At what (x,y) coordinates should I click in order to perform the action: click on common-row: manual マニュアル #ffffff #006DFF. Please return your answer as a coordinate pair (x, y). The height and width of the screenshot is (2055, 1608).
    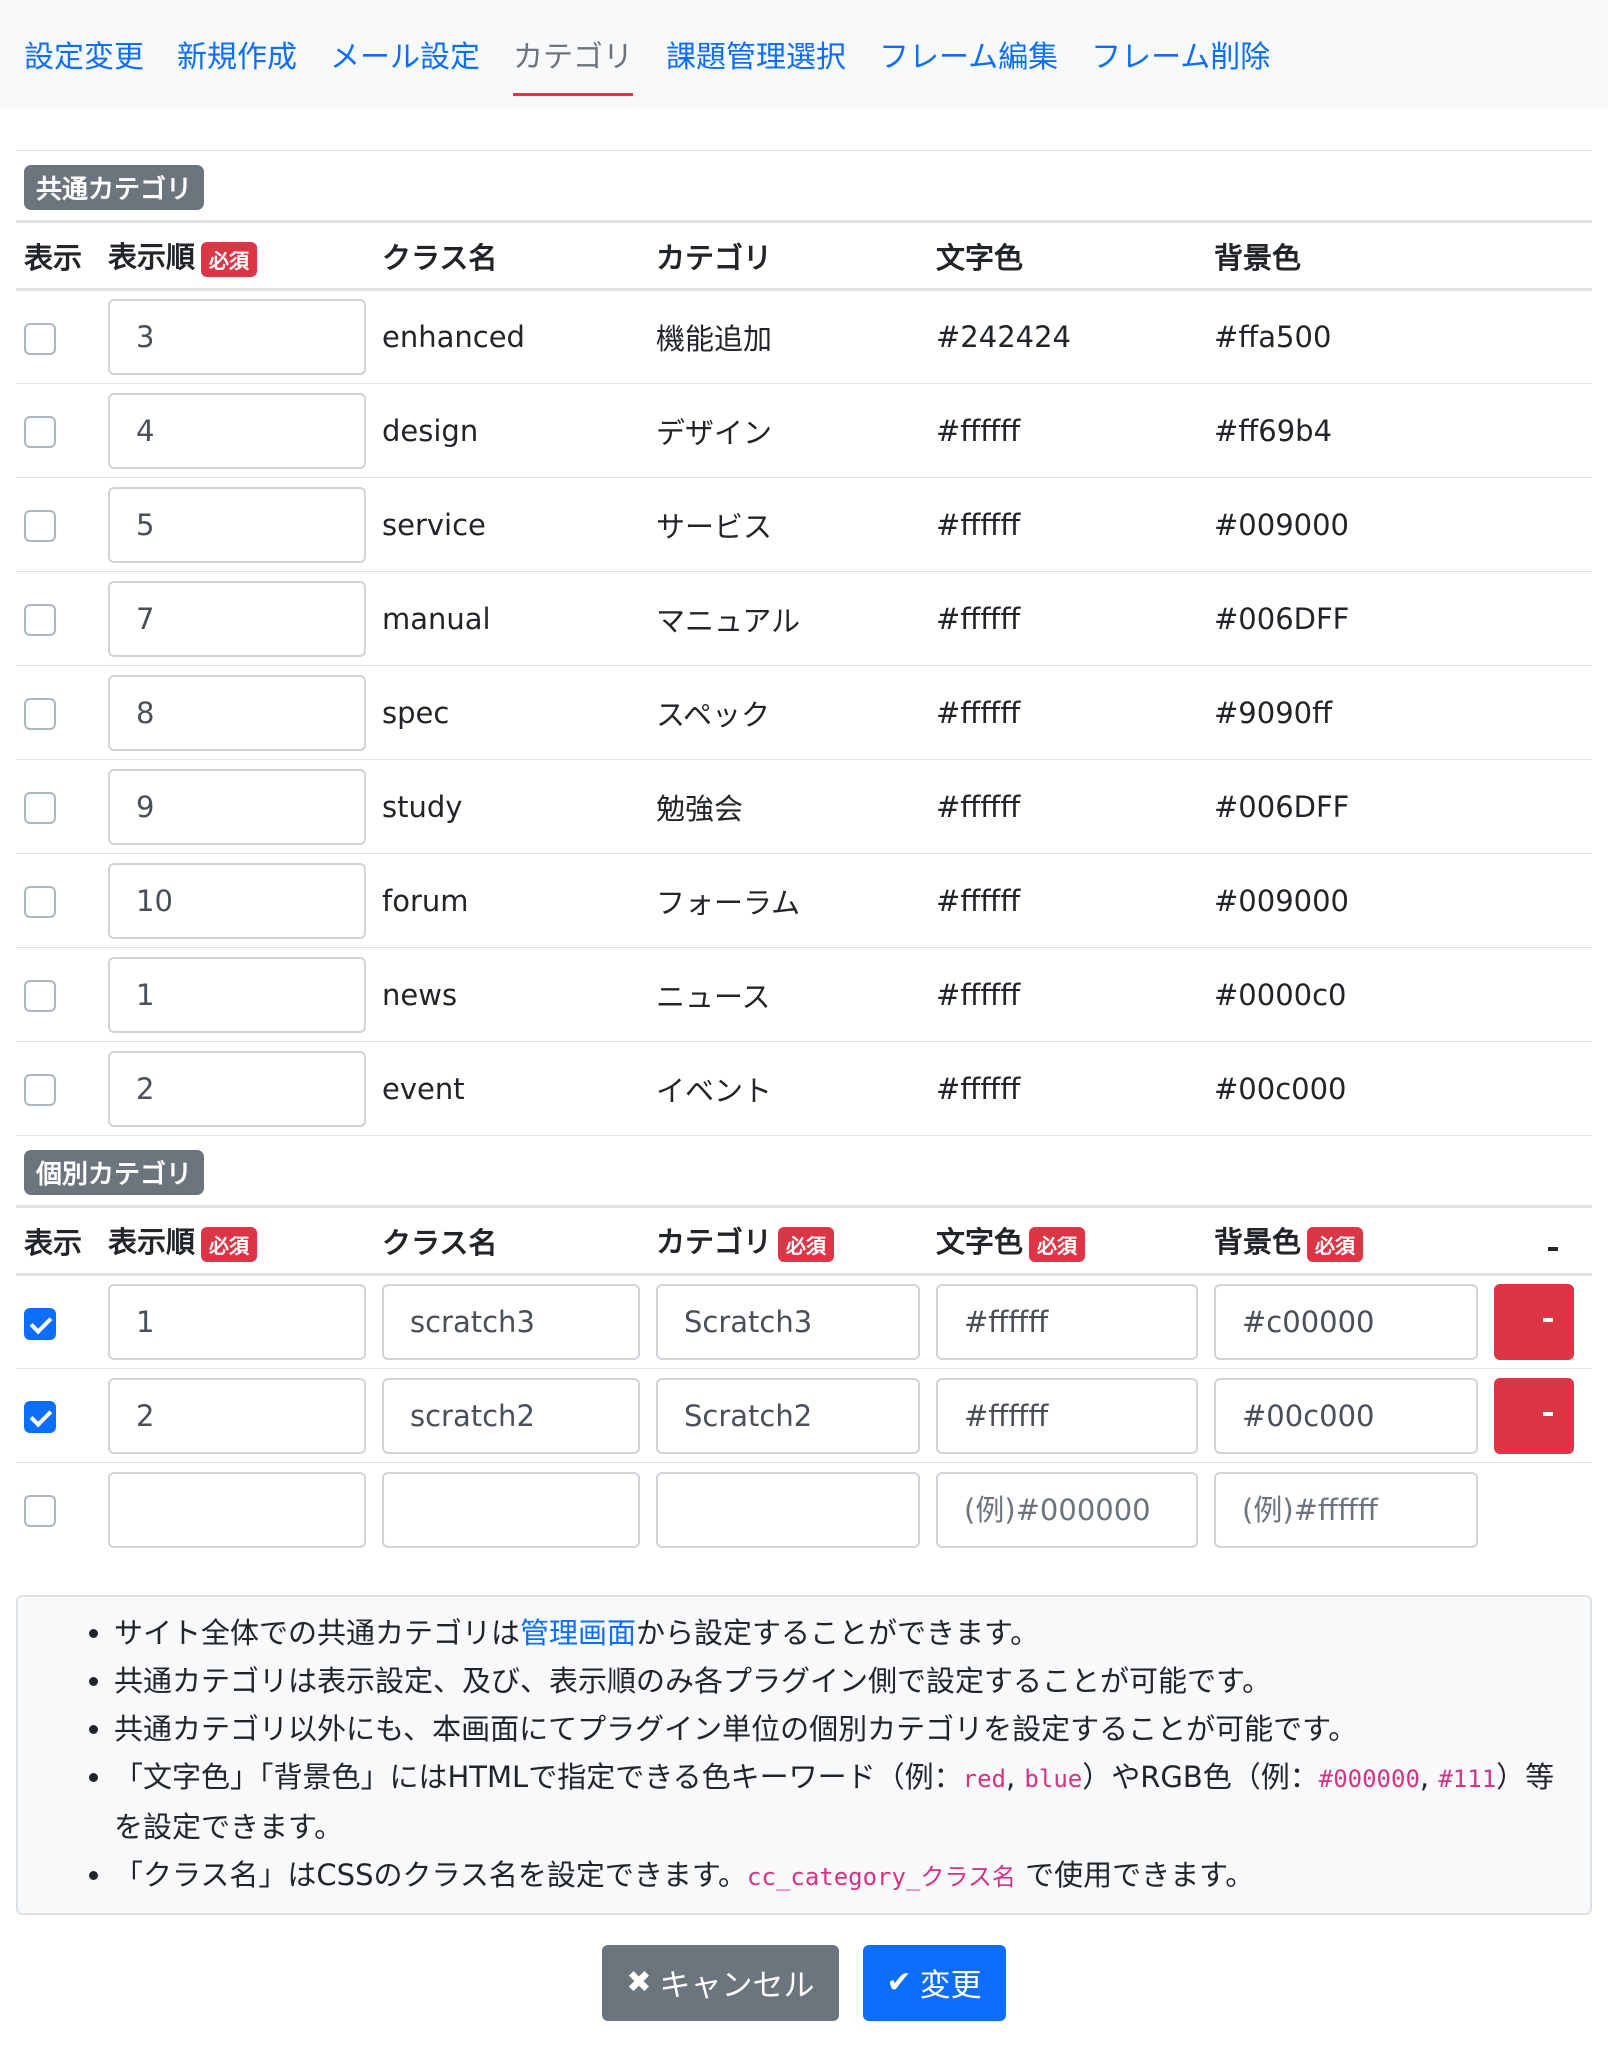
    Looking at the image, I should click on (804, 618).